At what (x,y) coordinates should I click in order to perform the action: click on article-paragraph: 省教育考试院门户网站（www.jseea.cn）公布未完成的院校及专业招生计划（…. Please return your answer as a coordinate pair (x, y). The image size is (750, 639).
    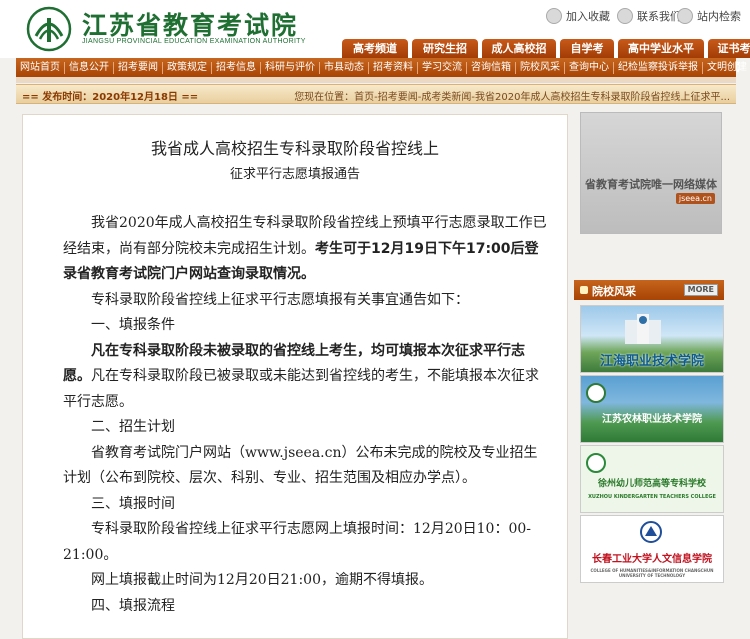
    Looking at the image, I should click on (300, 465).